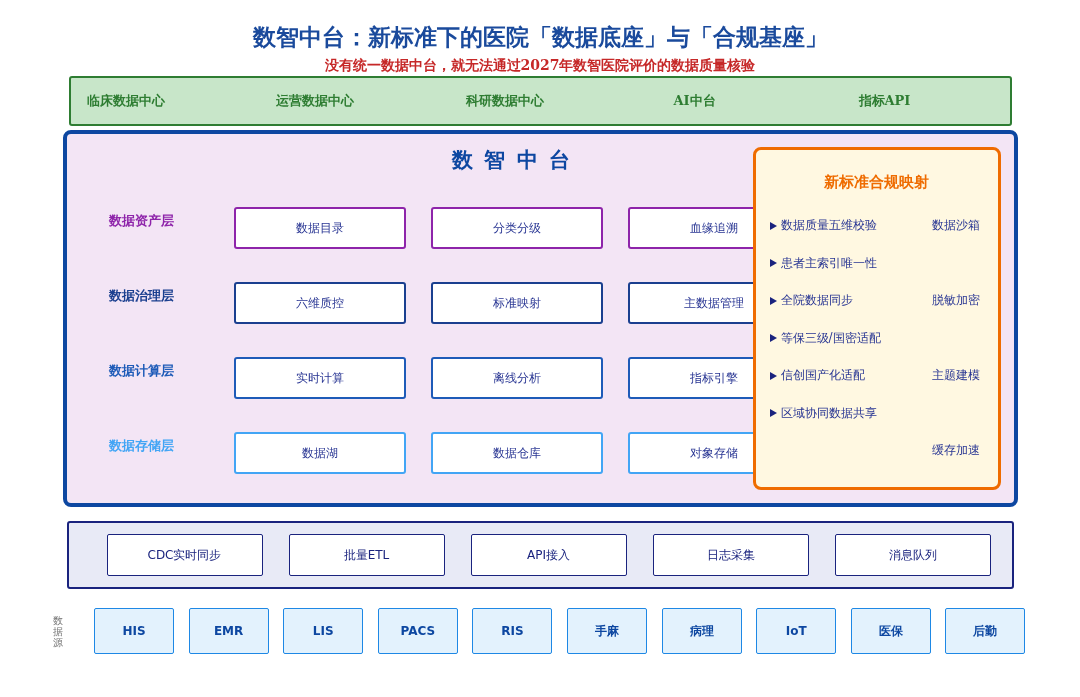 Image resolution: width=1080 pixels, height=697 pixels. What do you see at coordinates (955, 451) in the screenshot?
I see `component-label: 缓存加速` at bounding box center [955, 451].